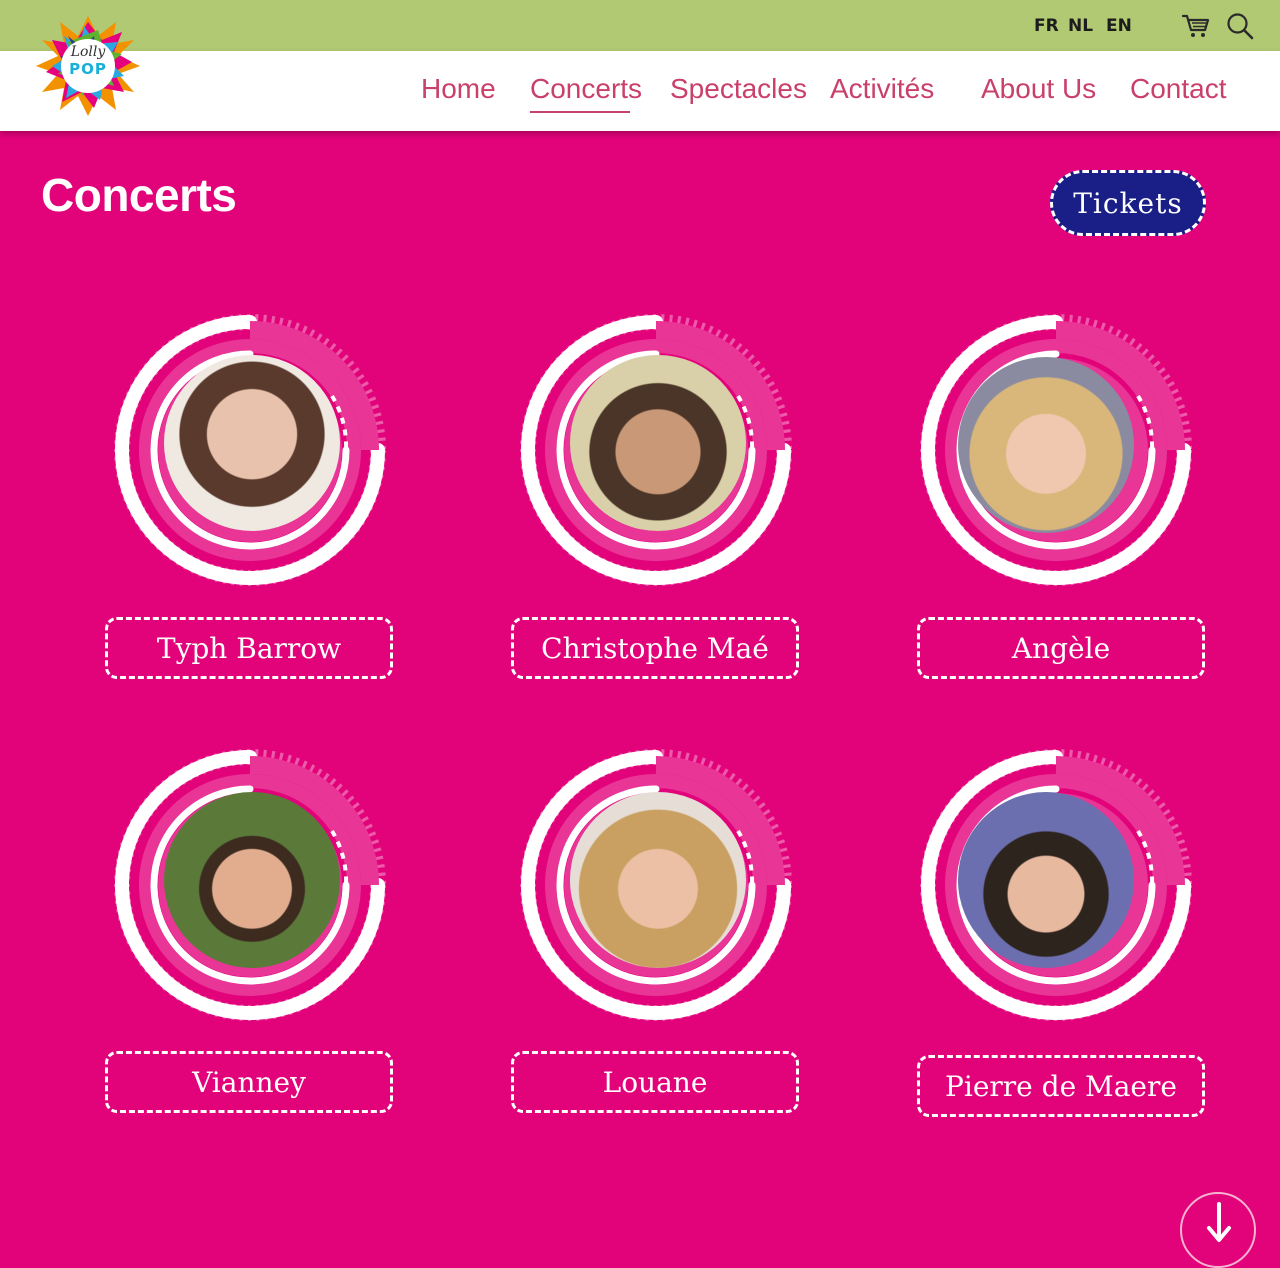  I want to click on artist-name-button: Christophe Maé, so click(655, 648).